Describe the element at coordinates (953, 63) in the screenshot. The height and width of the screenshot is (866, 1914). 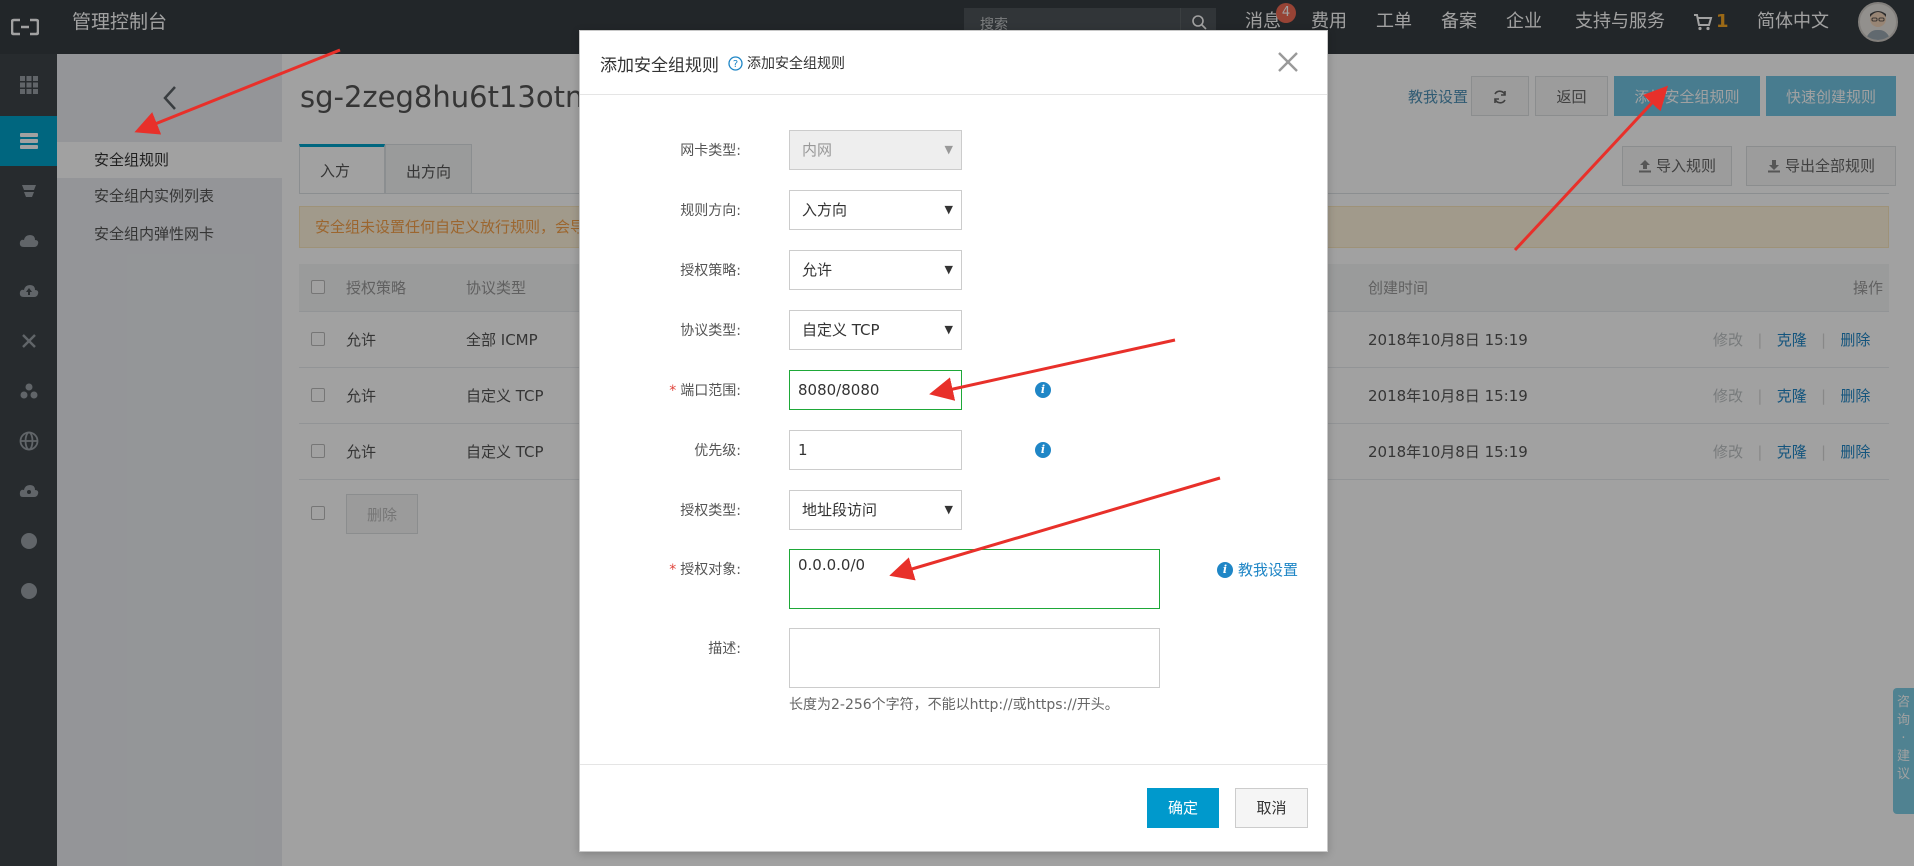
I see `dialog-header: 添加安全组规则 ? 添加安全组规则` at that location.